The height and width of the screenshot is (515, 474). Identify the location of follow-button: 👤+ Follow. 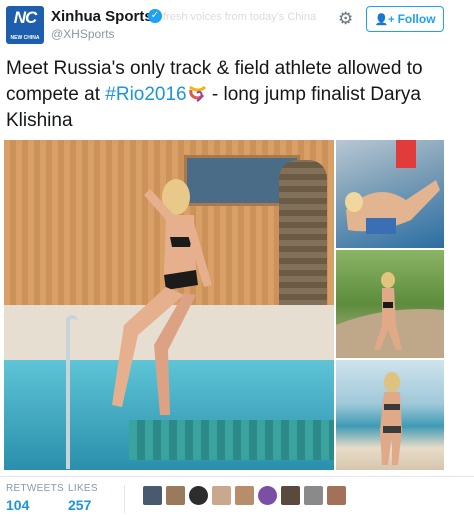
(405, 19).